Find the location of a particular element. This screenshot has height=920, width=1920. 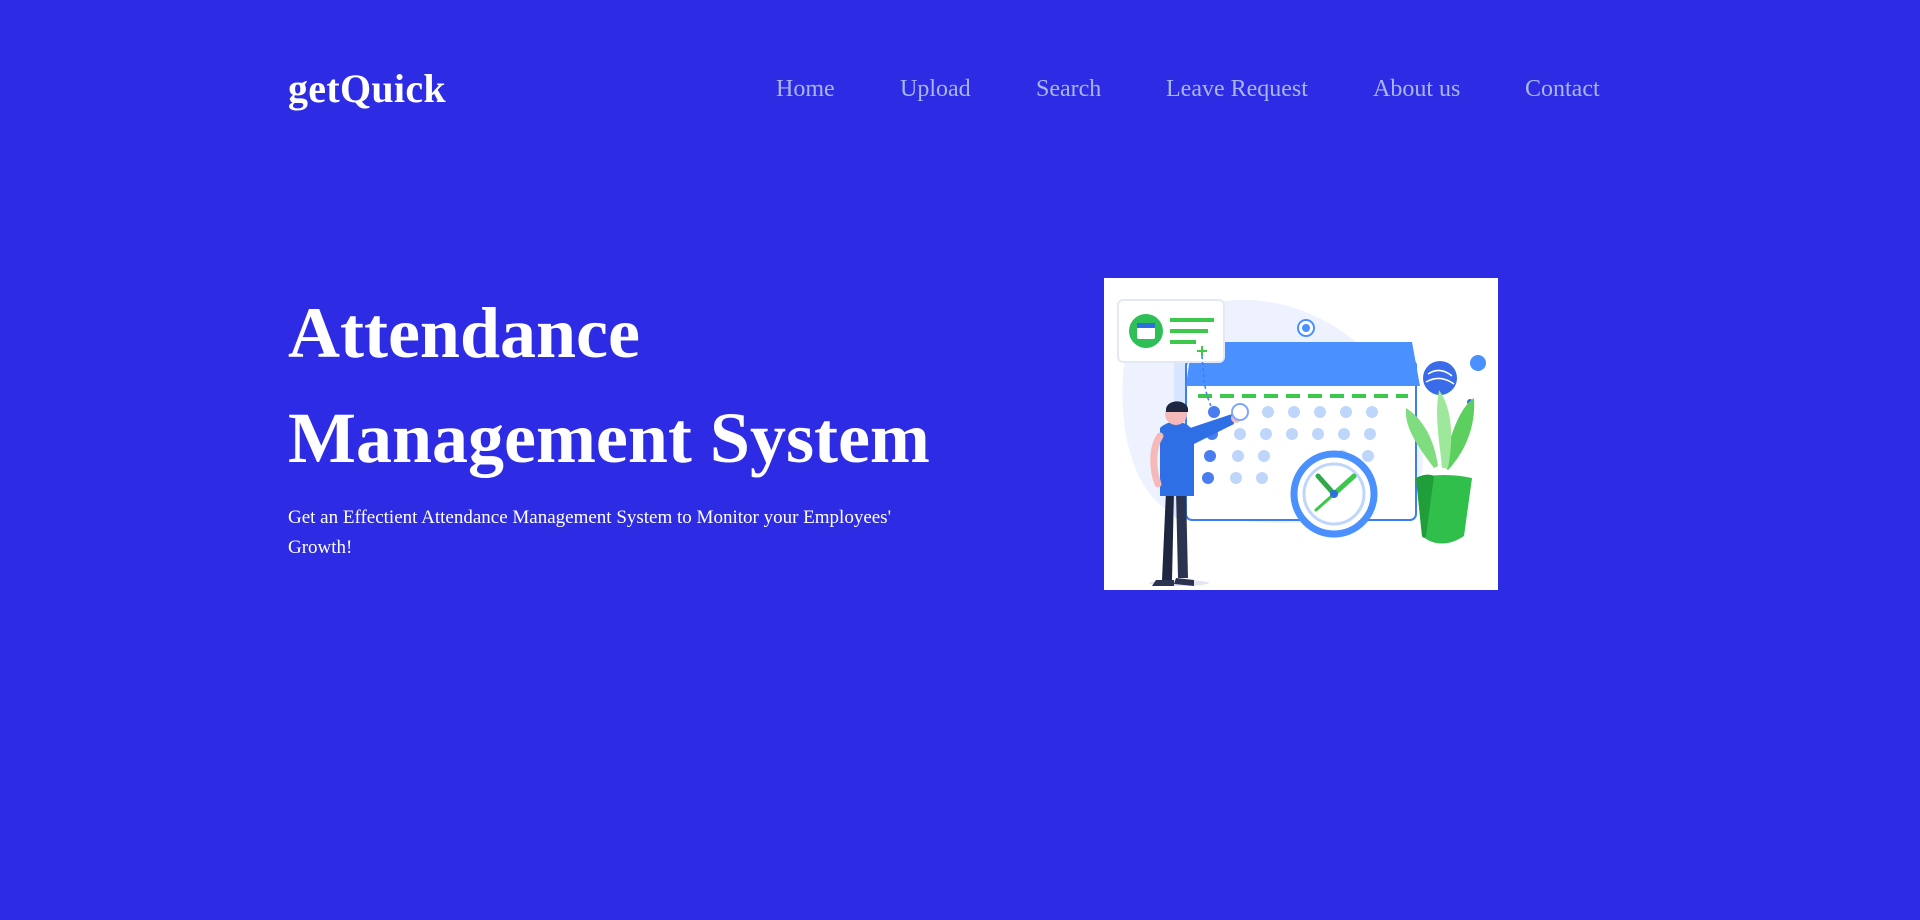

illustration-graphic is located at coordinates (1301, 442).